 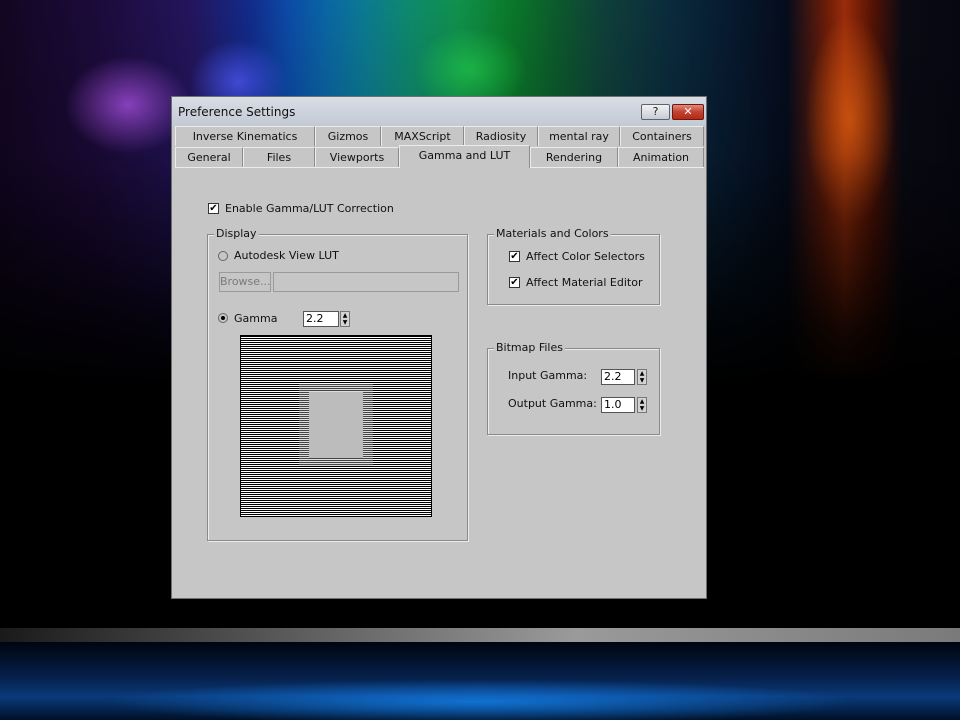 What do you see at coordinates (209, 157) in the screenshot?
I see `tab-general: General` at bounding box center [209, 157].